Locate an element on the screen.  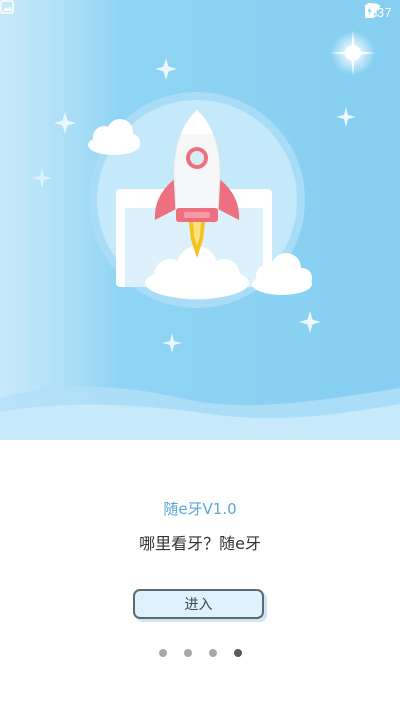
status-right-group: 2:37 is located at coordinates (378, 12).